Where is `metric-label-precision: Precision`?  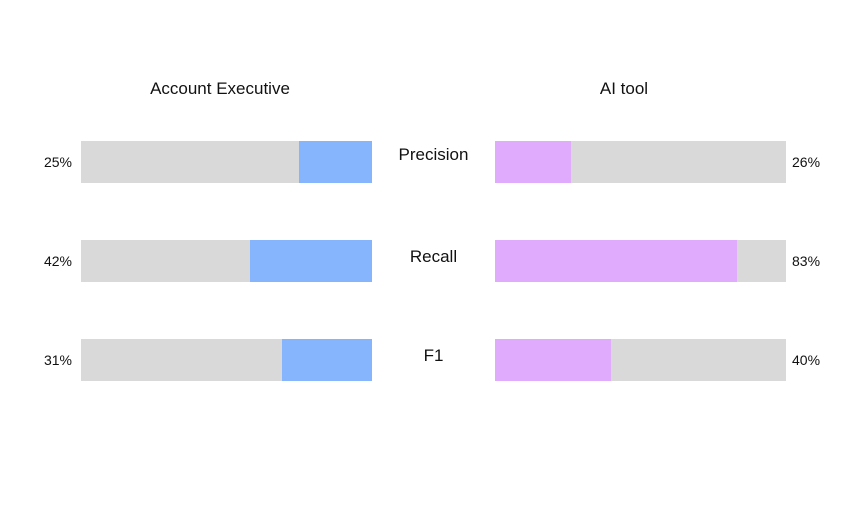 metric-label-precision: Precision is located at coordinates (433, 154).